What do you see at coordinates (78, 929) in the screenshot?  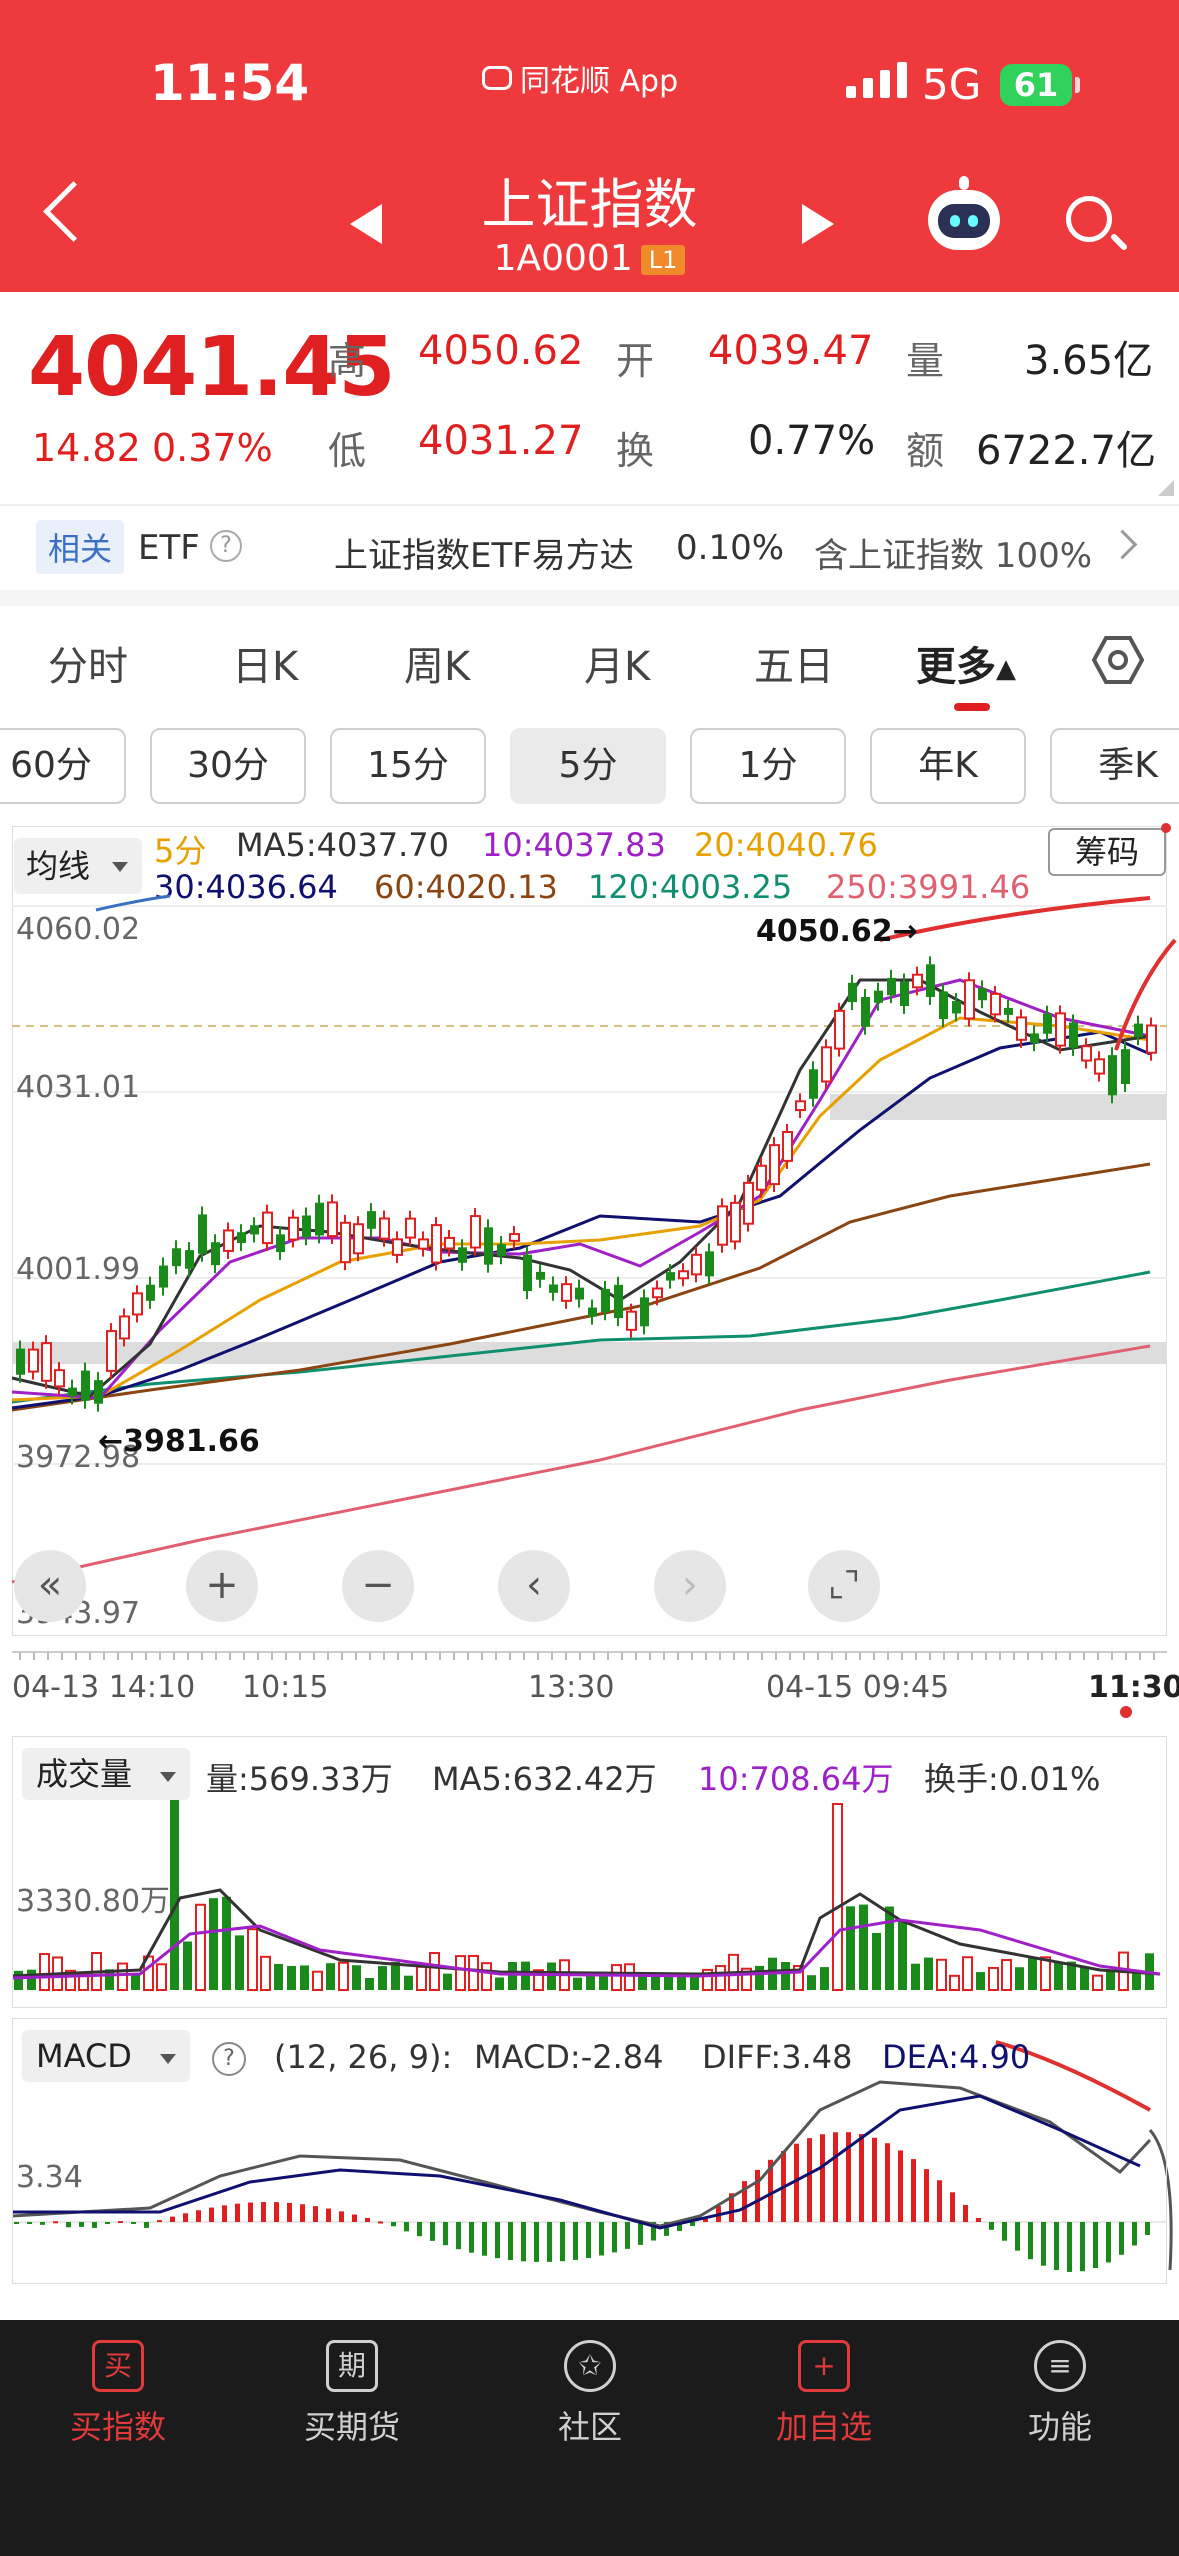 I see `y-axis-label: 4060.02` at bounding box center [78, 929].